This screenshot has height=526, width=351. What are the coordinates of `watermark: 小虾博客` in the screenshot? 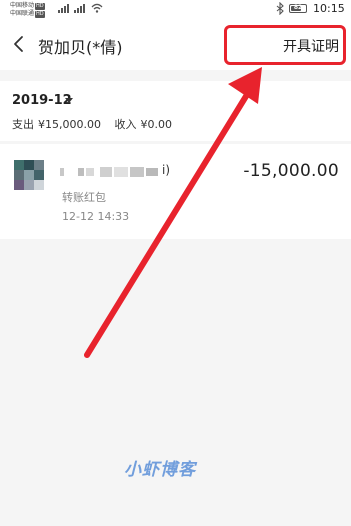 It's located at (160, 470).